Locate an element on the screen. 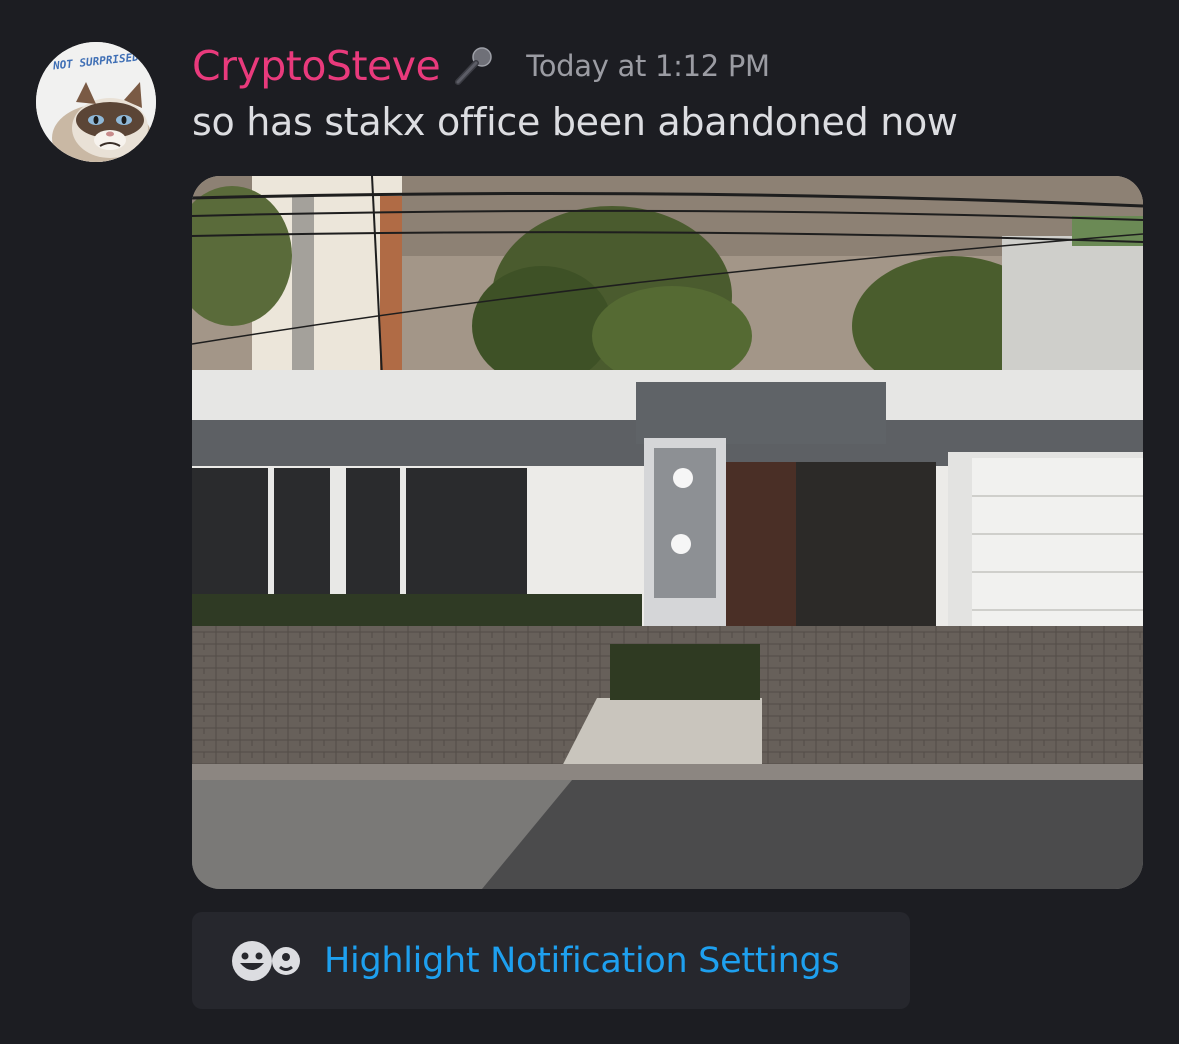 This screenshot has height=1044, width=1179. timestamp: Today at 1:12 PM is located at coordinates (648, 66).